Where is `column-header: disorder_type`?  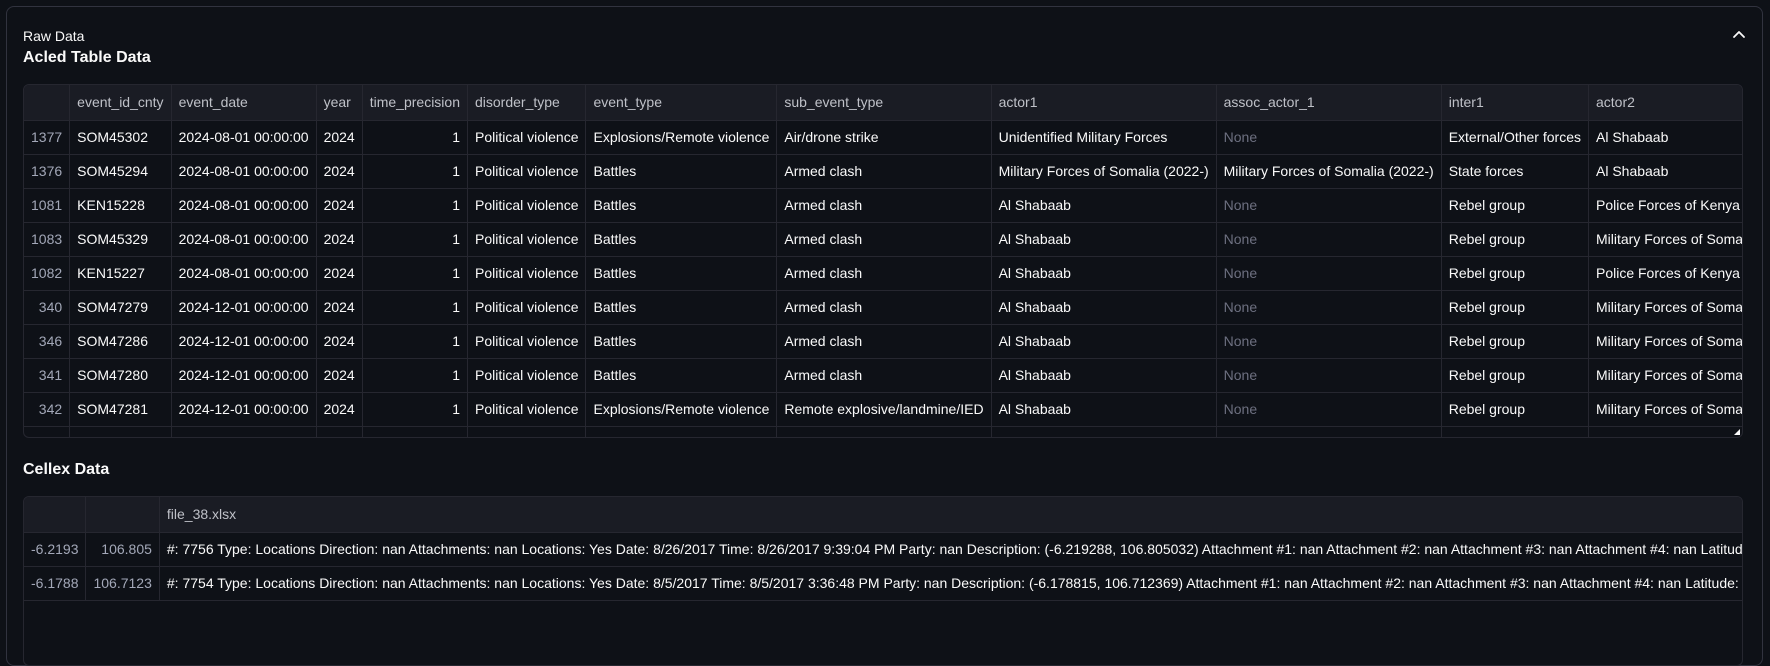 column-header: disorder_type is located at coordinates (527, 103).